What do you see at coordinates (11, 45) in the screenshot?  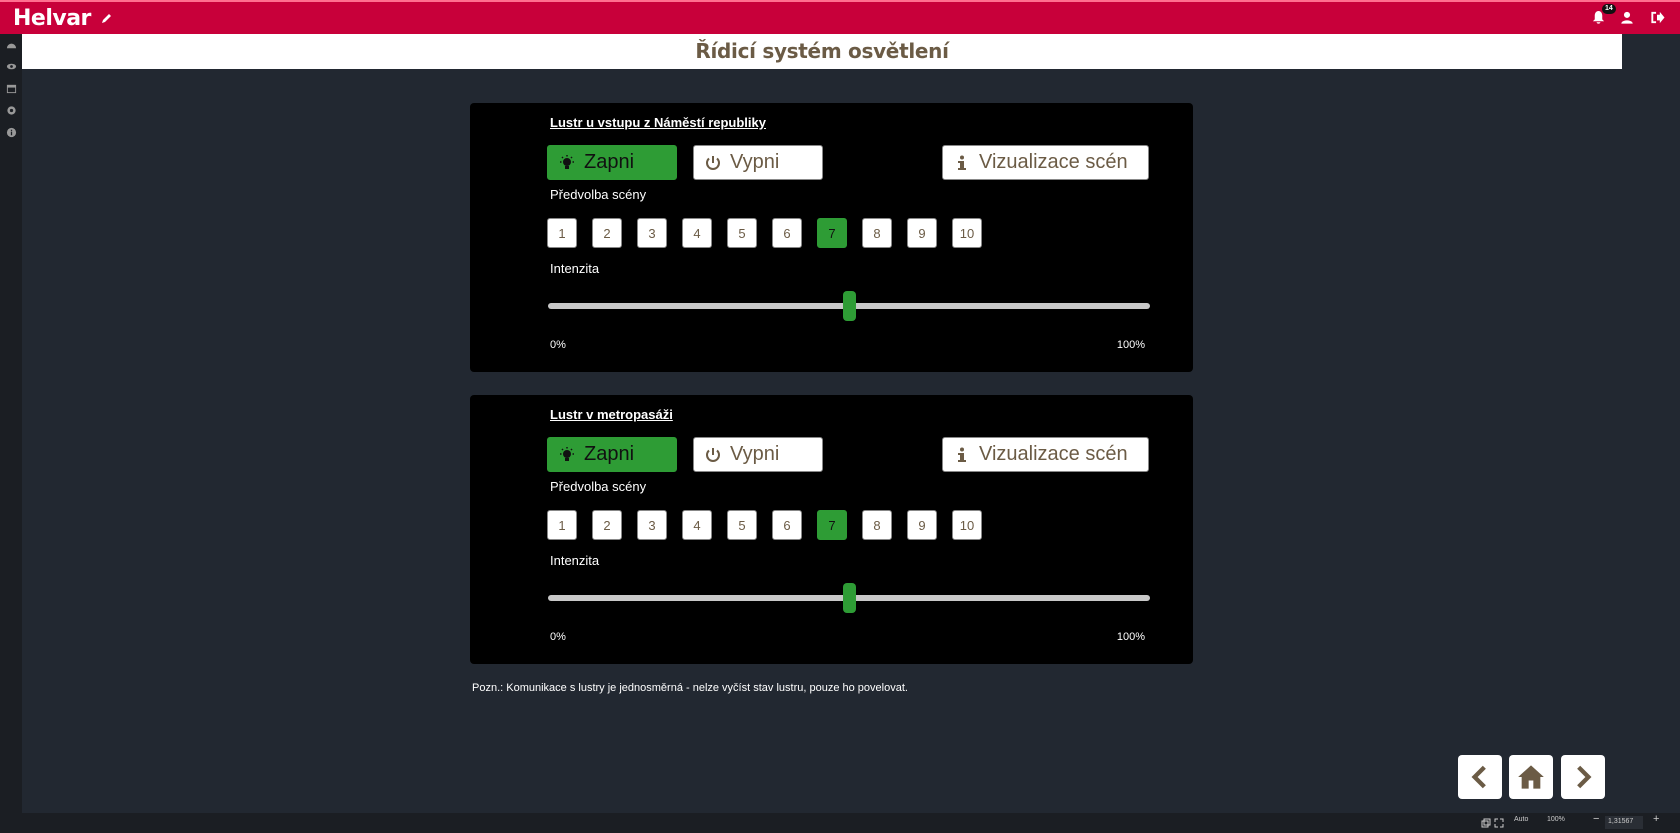 I see `dashboard-icon` at bounding box center [11, 45].